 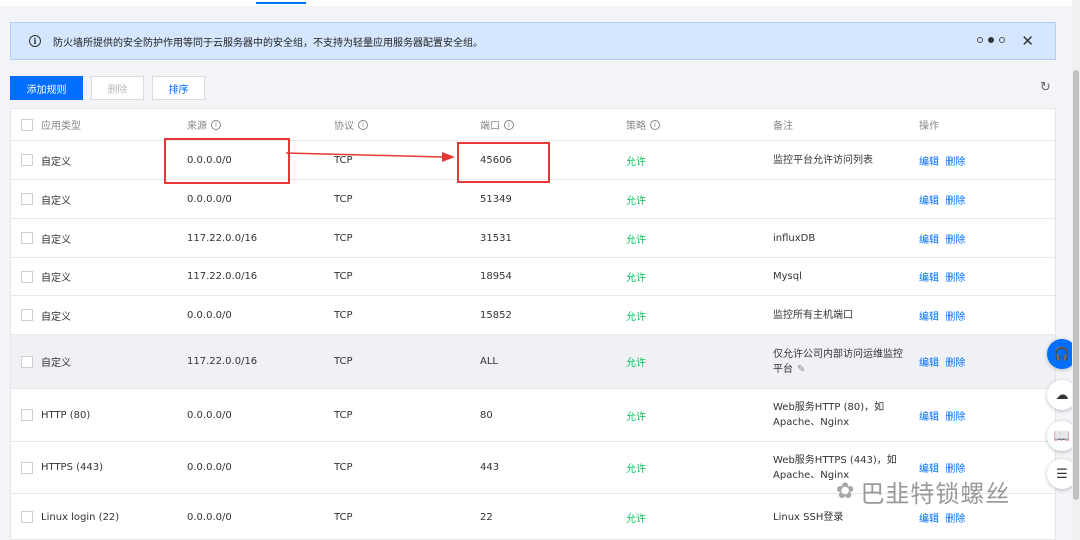 What do you see at coordinates (1076, 270) in the screenshot?
I see `page-scrollbar` at bounding box center [1076, 270].